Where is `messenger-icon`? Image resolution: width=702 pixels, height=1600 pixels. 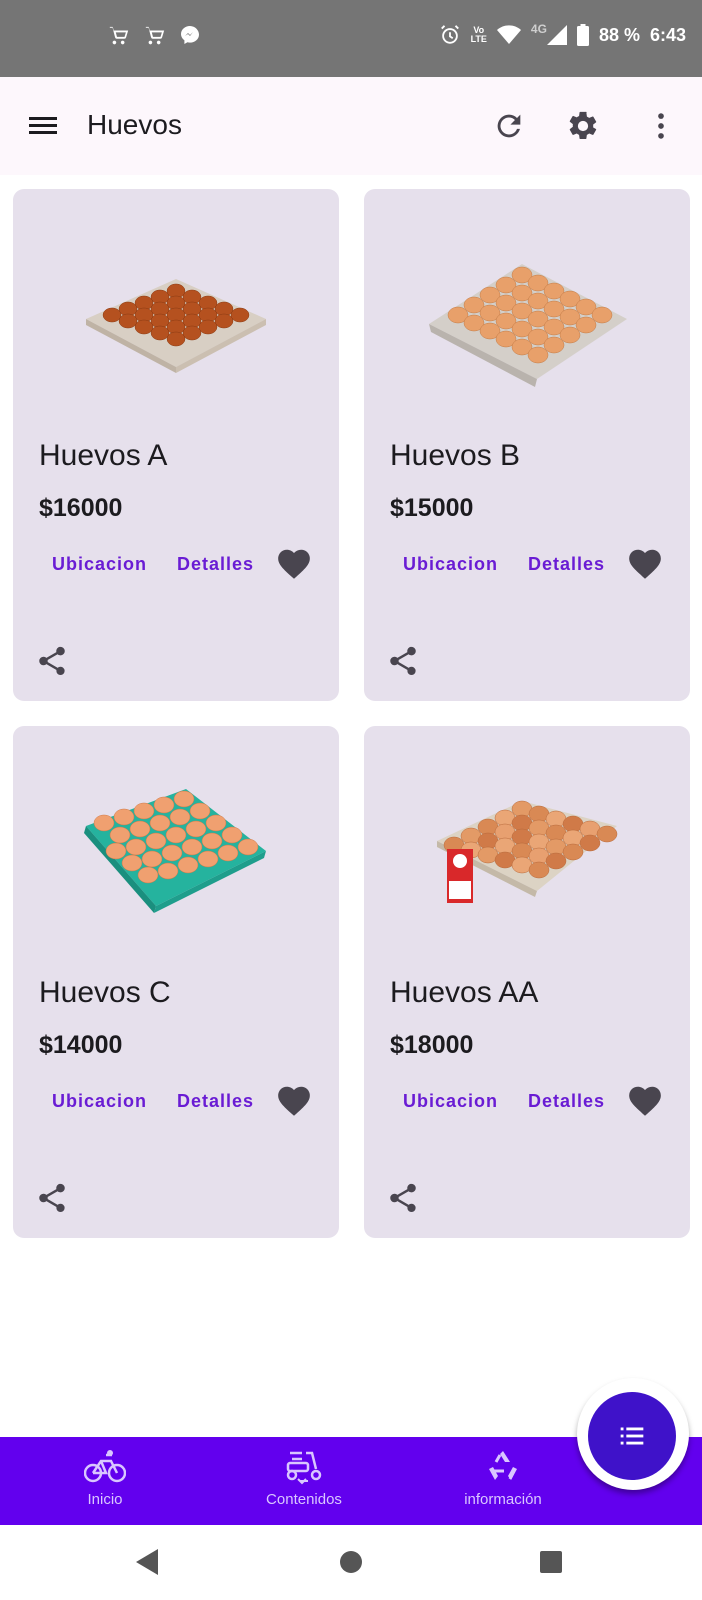
messenger-icon is located at coordinates (190, 35).